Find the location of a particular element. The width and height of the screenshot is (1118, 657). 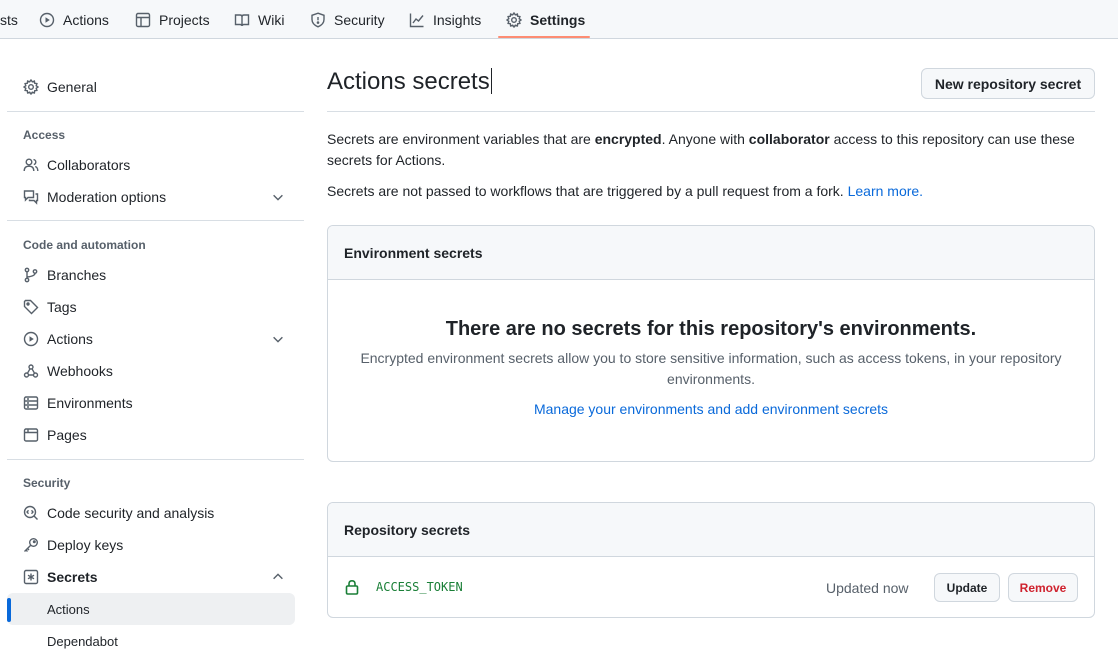

lock-icon is located at coordinates (352, 587).